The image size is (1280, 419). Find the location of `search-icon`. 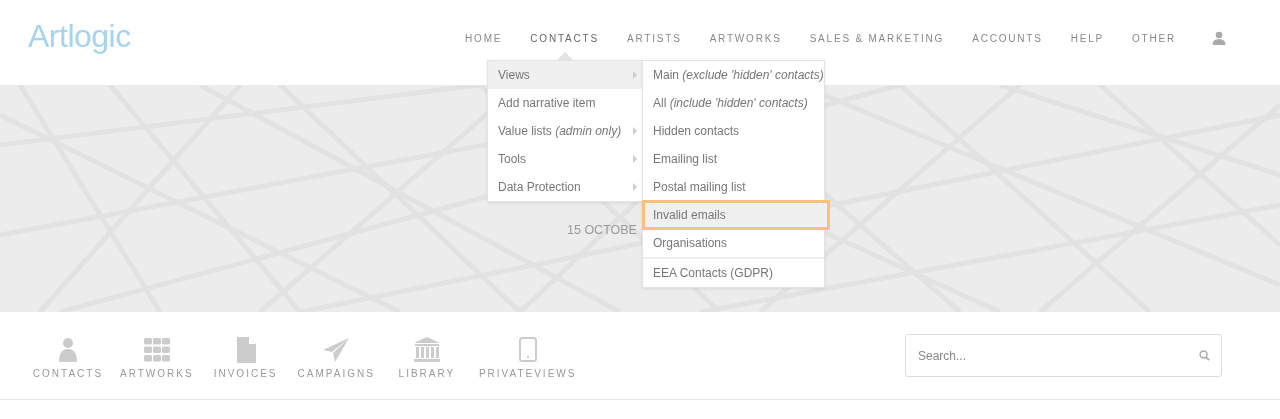

search-icon is located at coordinates (1204, 355).